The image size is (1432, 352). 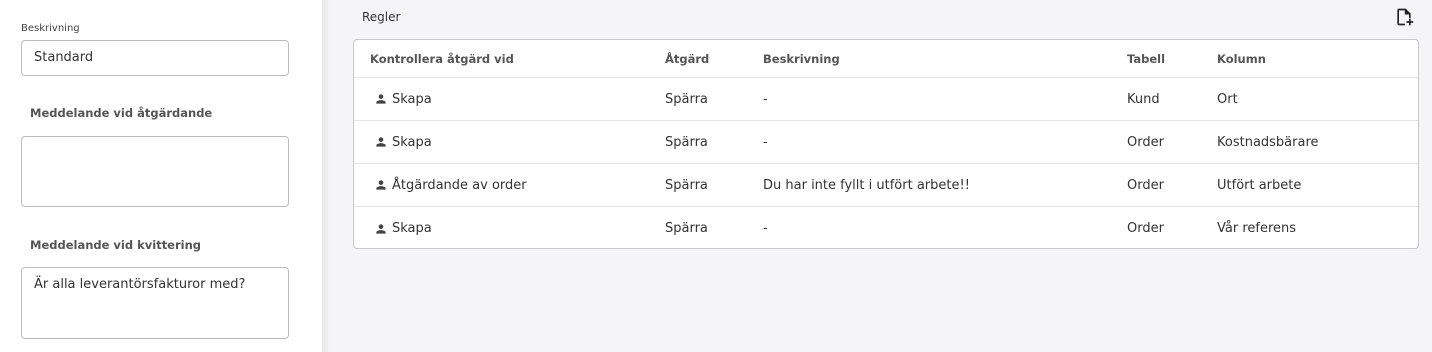 What do you see at coordinates (687, 58) in the screenshot?
I see `column-header-action: Åtgärd` at bounding box center [687, 58].